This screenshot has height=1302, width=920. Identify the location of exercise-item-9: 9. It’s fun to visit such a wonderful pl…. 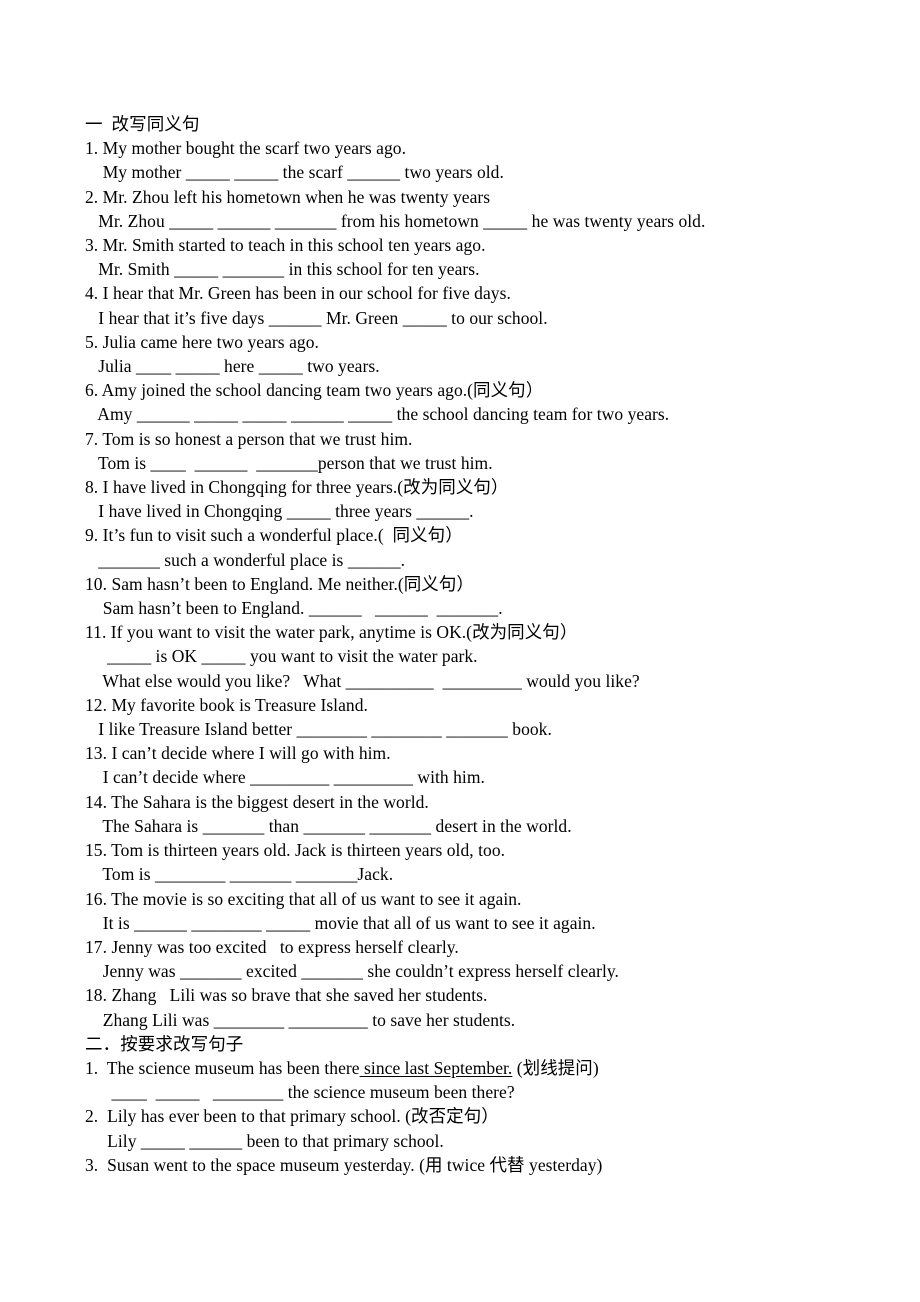
(472, 547).